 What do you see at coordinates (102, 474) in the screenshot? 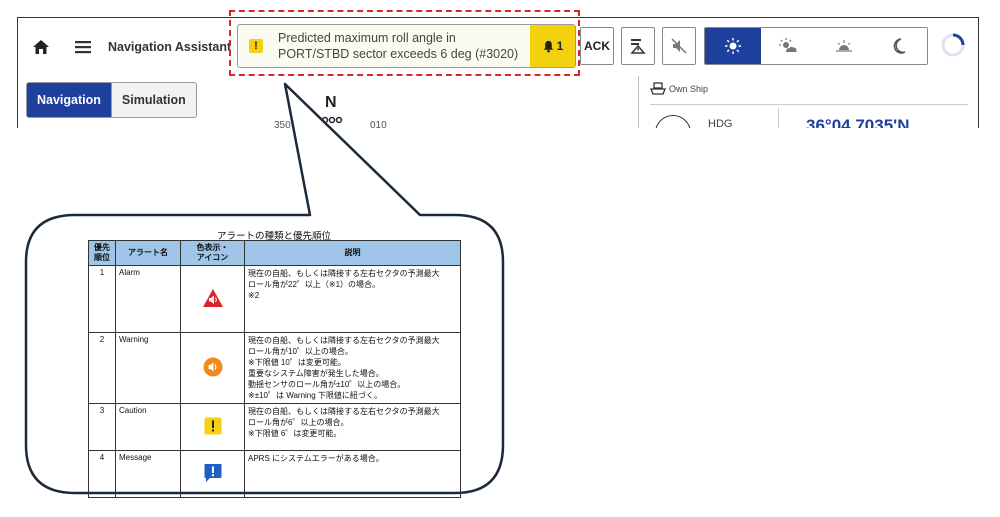
I see `priority-cell: 4` at bounding box center [102, 474].